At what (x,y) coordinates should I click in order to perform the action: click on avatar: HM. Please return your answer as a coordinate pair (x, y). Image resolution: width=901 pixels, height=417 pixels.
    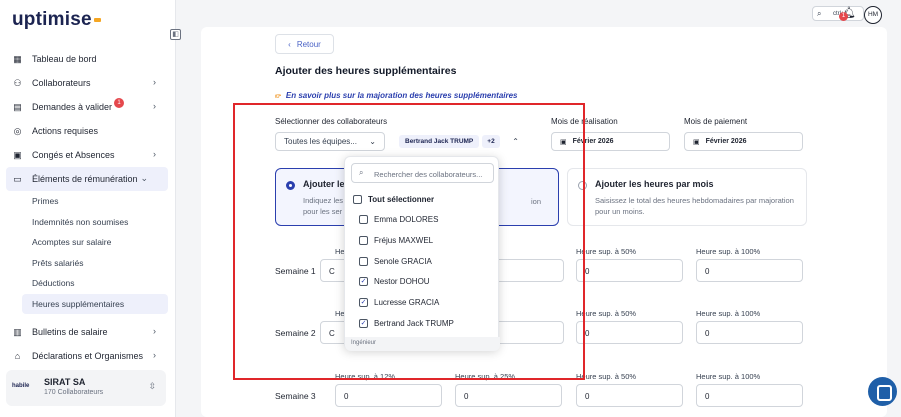
    Looking at the image, I should click on (873, 15).